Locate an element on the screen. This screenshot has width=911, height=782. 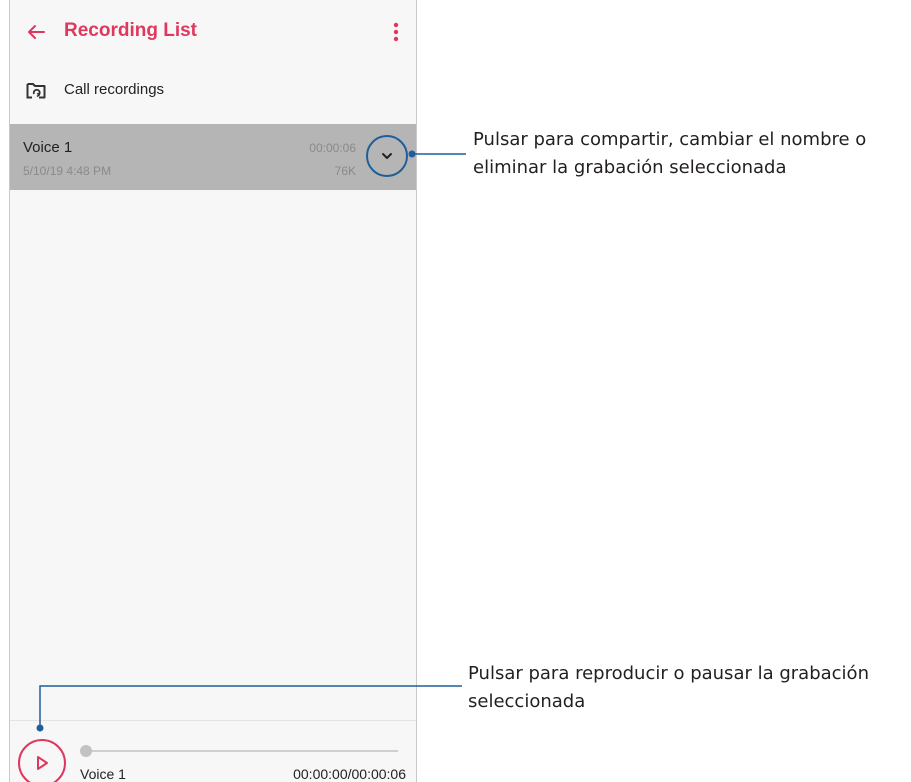
recording-list-item: Voice 1 5/10/19 4:48 PM 00:00:06 76K is located at coordinates (213, 157).